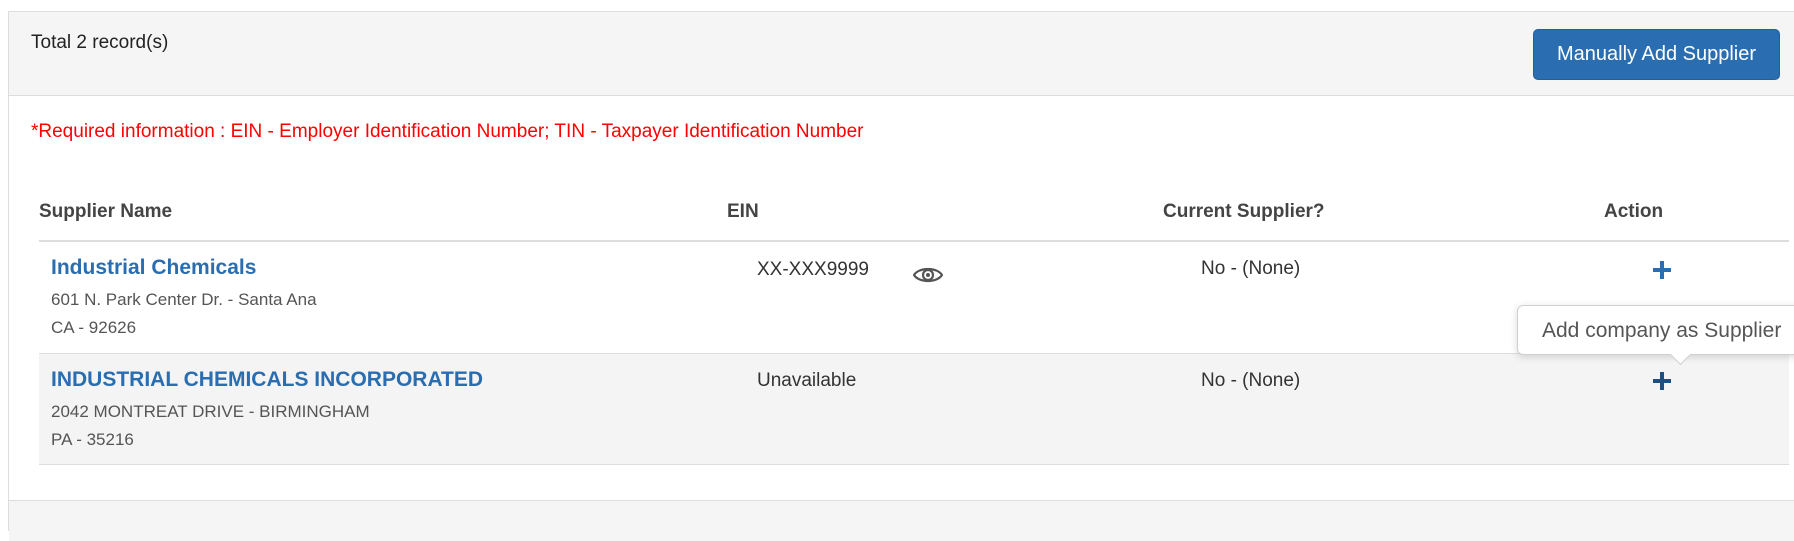 This screenshot has height=541, width=1794. Describe the element at coordinates (1662, 330) in the screenshot. I see `tooltip-text: Add company as Supplier` at that location.